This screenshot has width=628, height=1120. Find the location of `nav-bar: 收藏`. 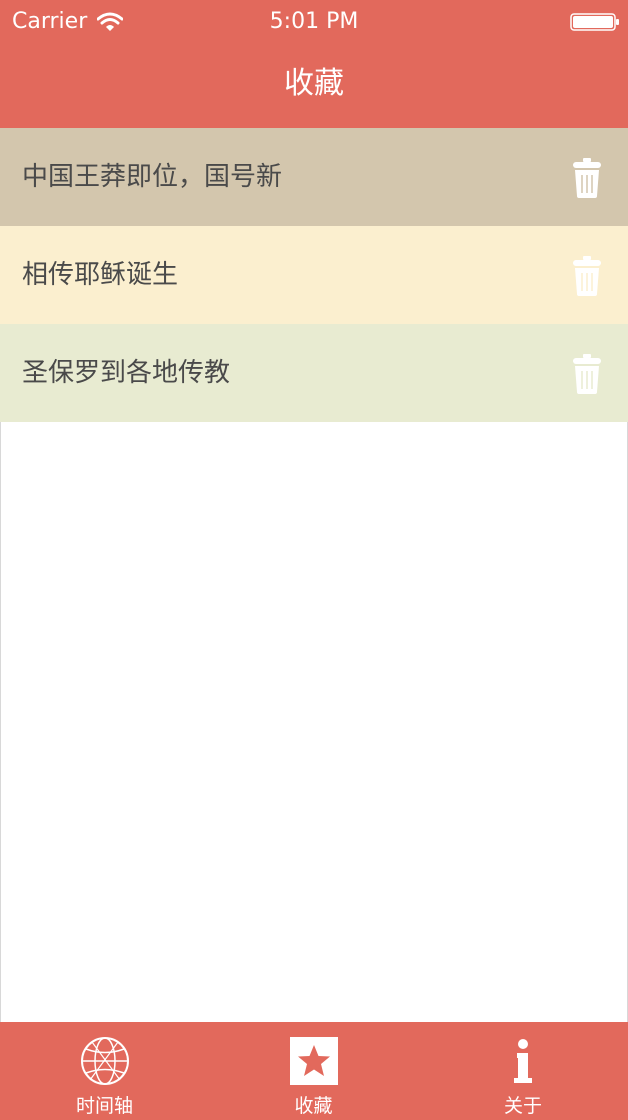

nav-bar: 收藏 is located at coordinates (314, 86).